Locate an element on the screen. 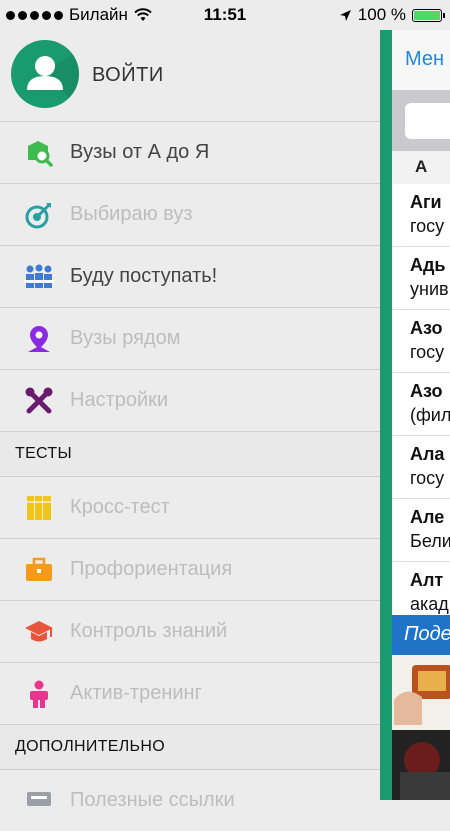  list-item-title: Адь is located at coordinates (428, 265).